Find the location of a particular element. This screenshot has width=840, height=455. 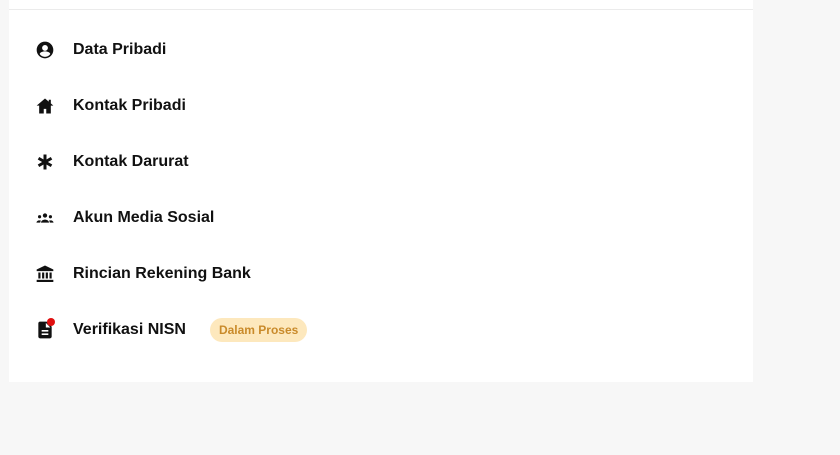

menu-label: Kontak Darurat is located at coordinates (131, 161).